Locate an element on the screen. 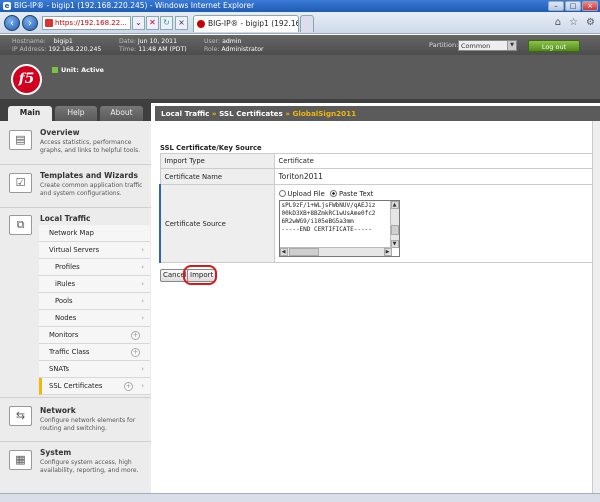 The image size is (600, 502). security-error-icon is located at coordinates (49, 23).